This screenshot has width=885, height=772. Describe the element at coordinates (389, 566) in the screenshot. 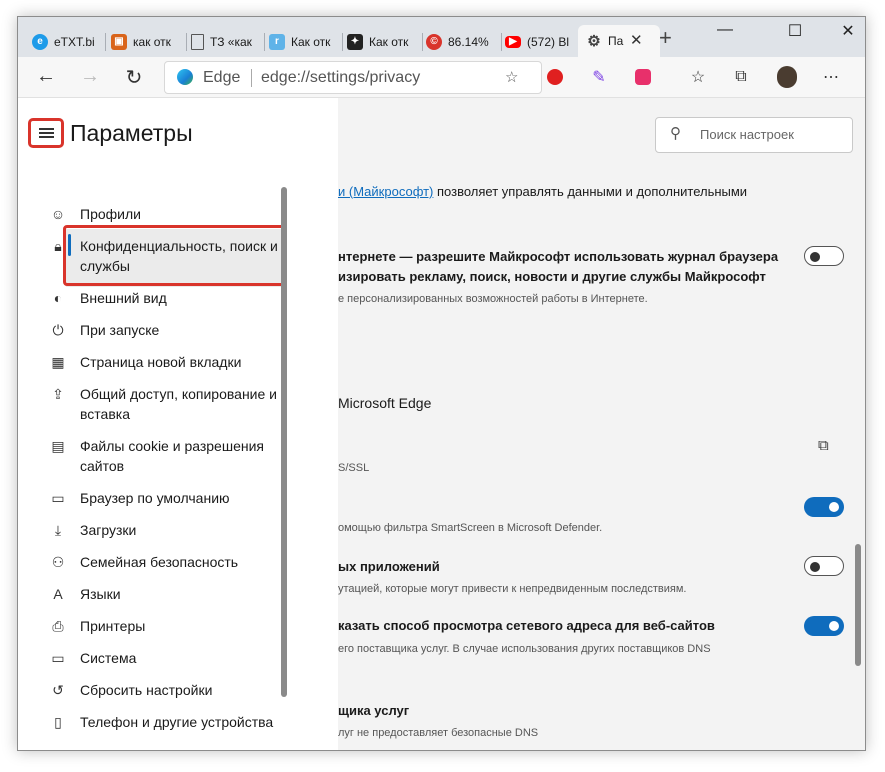

I see `pua-title: ых приложений` at that location.